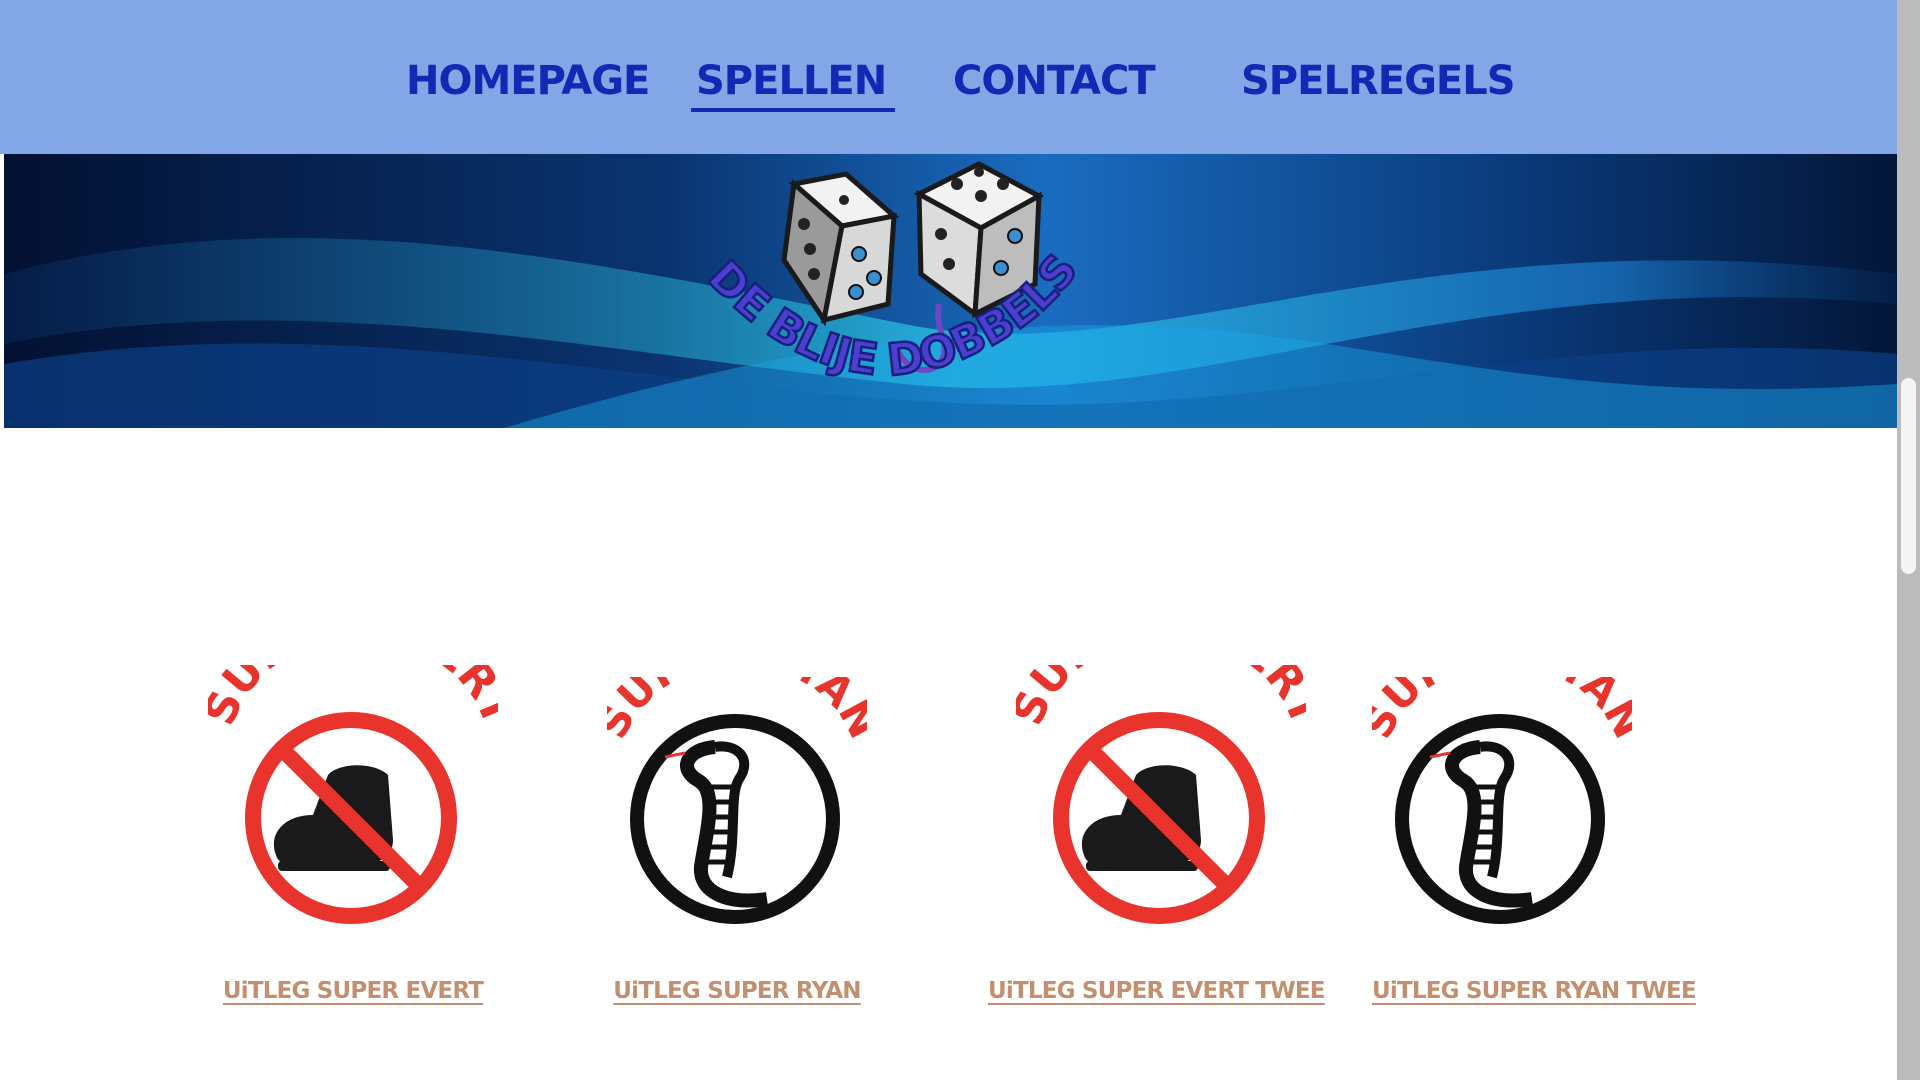 This screenshot has height=1080, width=1920. What do you see at coordinates (1157, 995) in the screenshot?
I see `uitleg-super-evert-twee-link: UiTLEG SUPER EVERT TWEE` at bounding box center [1157, 995].